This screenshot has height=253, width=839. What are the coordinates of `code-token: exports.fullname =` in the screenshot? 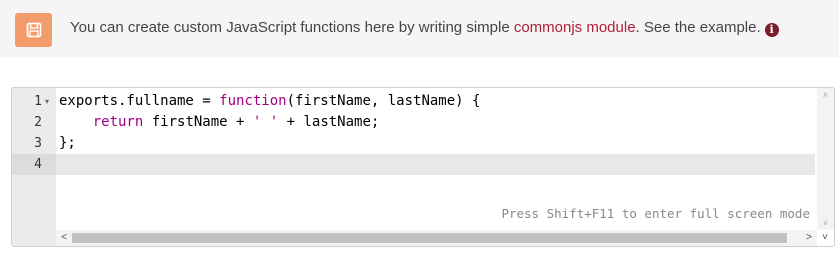 It's located at (139, 101).